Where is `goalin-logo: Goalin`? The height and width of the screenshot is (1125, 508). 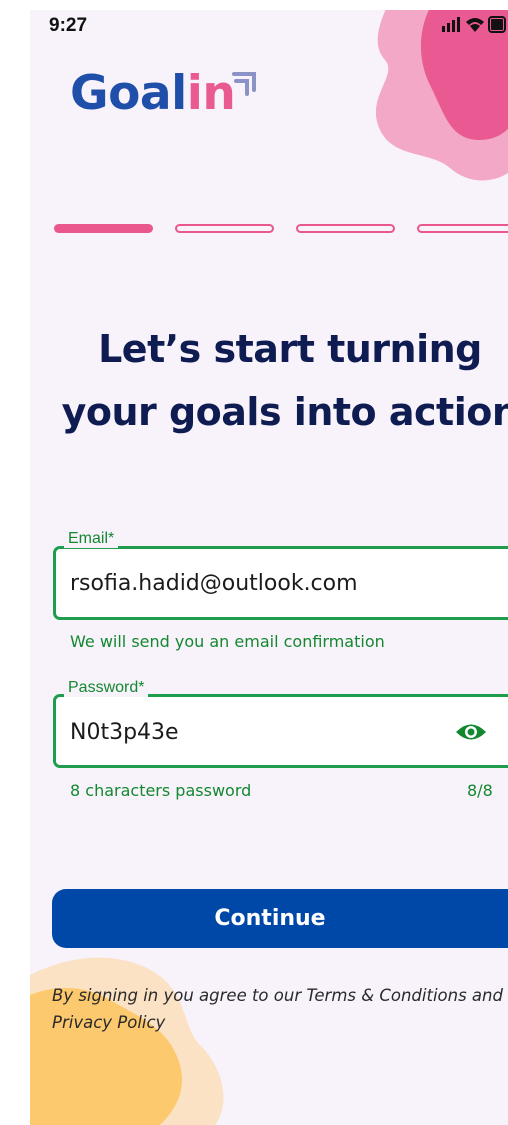 goalin-logo: Goalin is located at coordinates (153, 93).